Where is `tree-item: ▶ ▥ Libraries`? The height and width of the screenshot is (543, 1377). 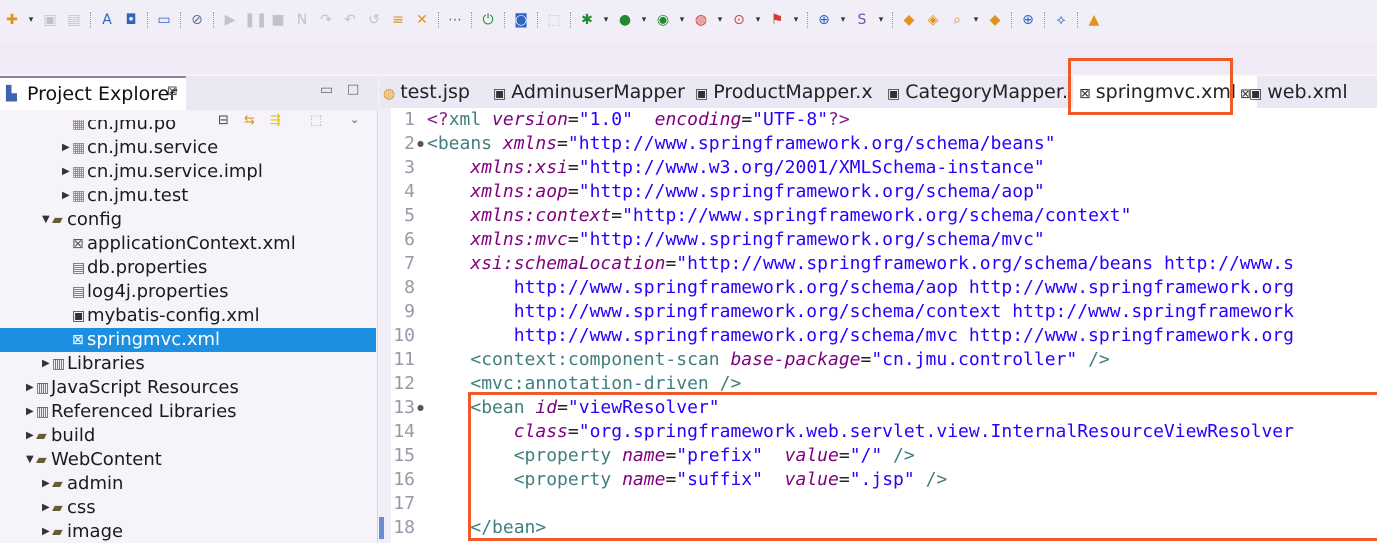
tree-item: ▶ ▥ Libraries is located at coordinates (188, 364).